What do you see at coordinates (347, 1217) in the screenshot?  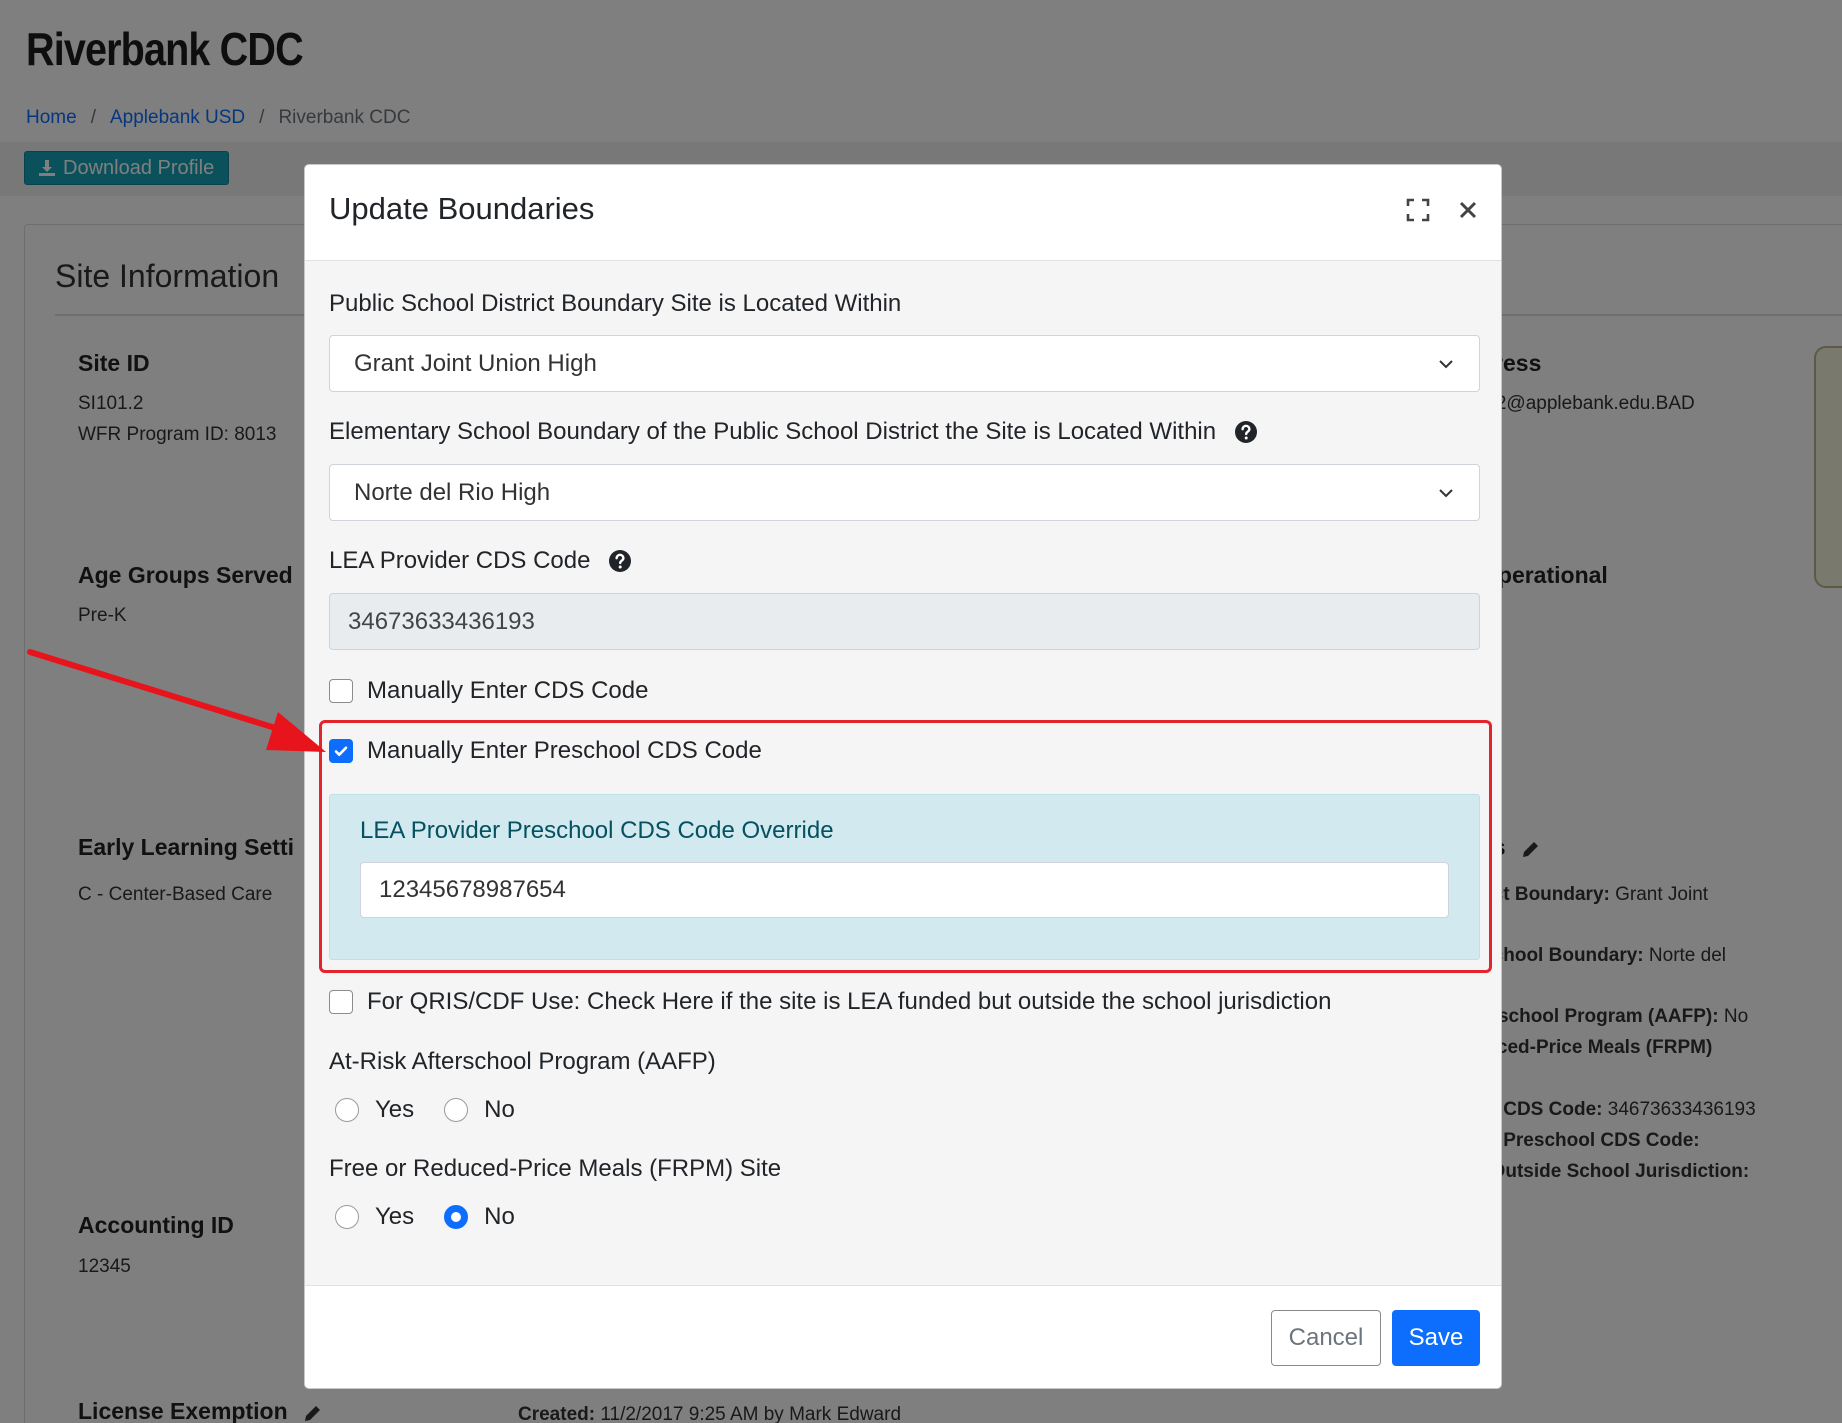 I see `frpm-yes-radio` at bounding box center [347, 1217].